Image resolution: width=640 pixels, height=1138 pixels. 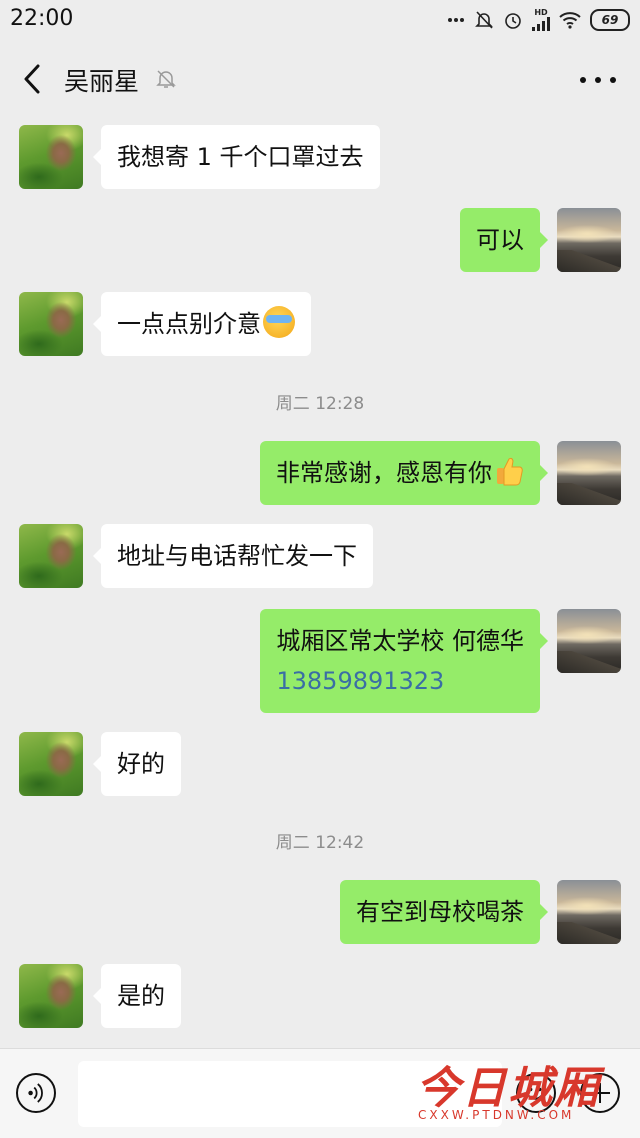 What do you see at coordinates (600, 1093) in the screenshot?
I see `plus-icon` at bounding box center [600, 1093].